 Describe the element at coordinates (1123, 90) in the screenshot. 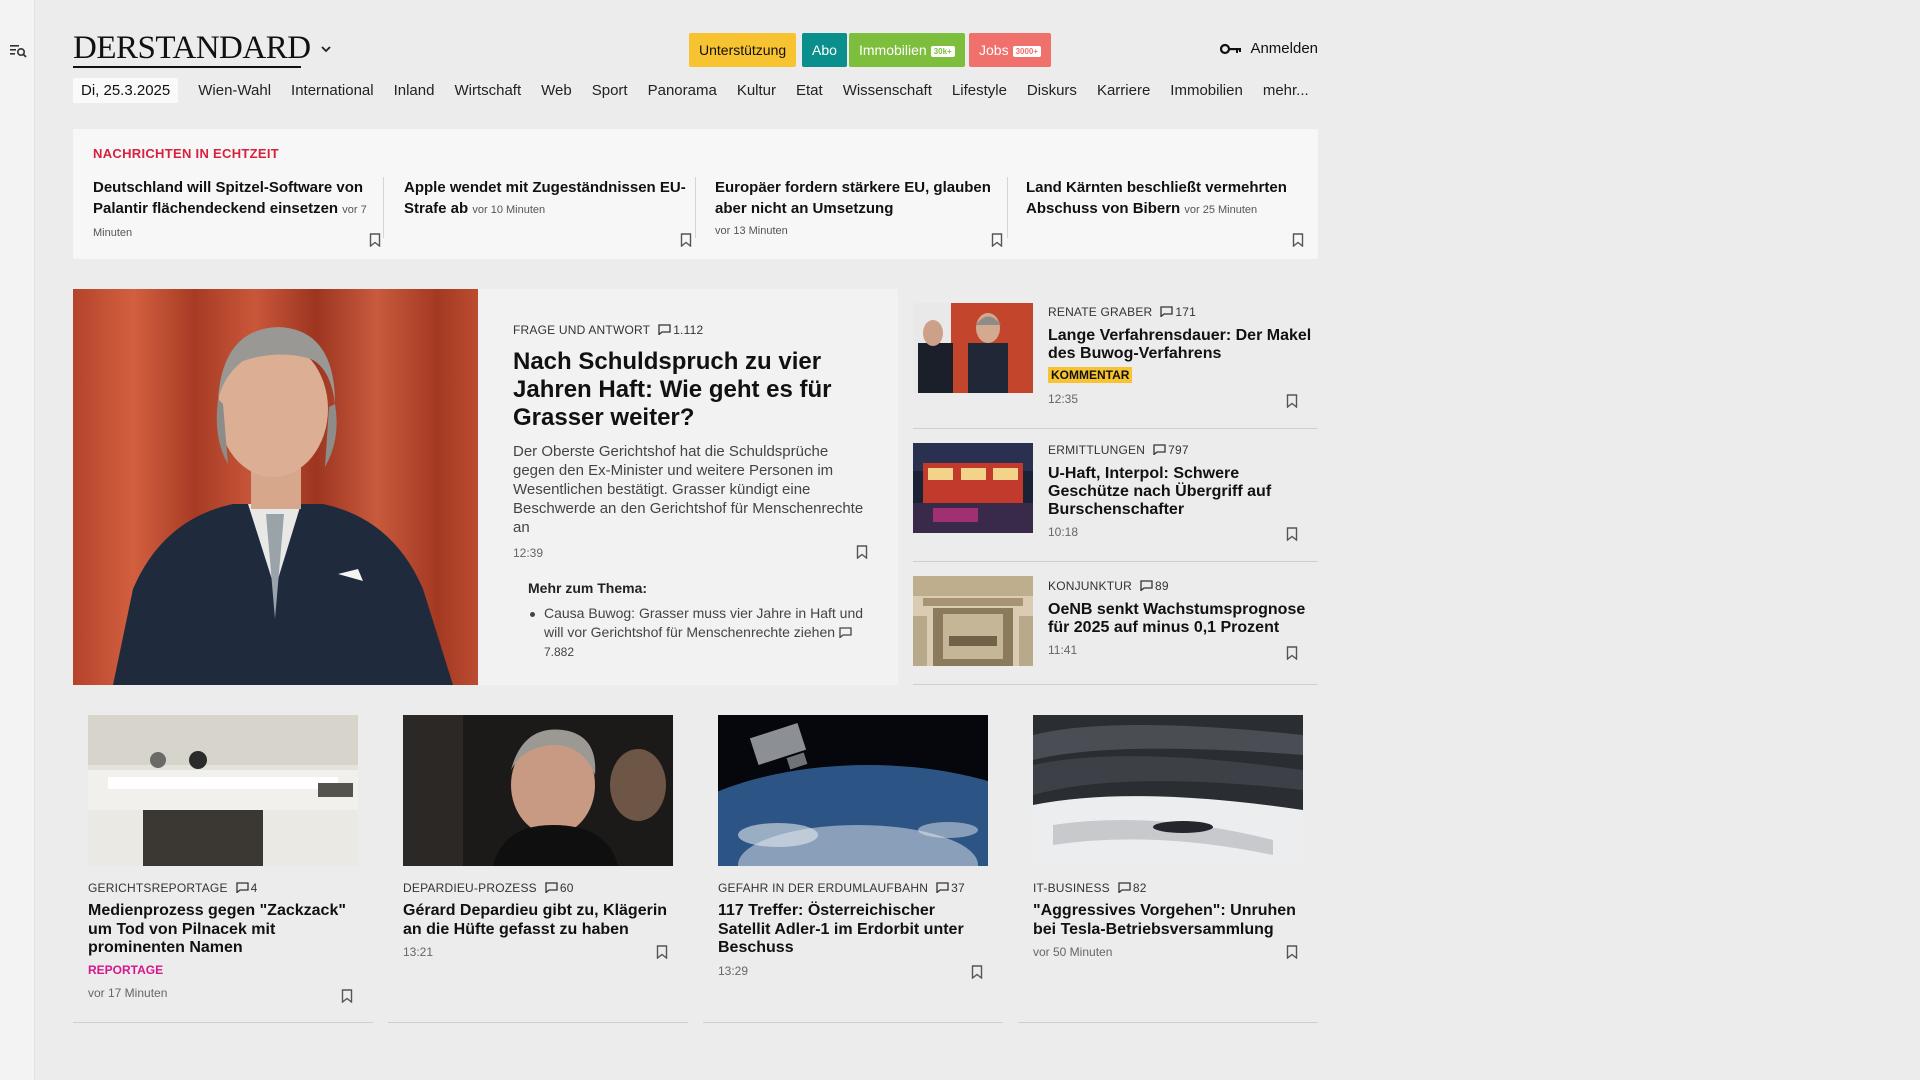

I see `nav-item-karriere: Karriere` at that location.